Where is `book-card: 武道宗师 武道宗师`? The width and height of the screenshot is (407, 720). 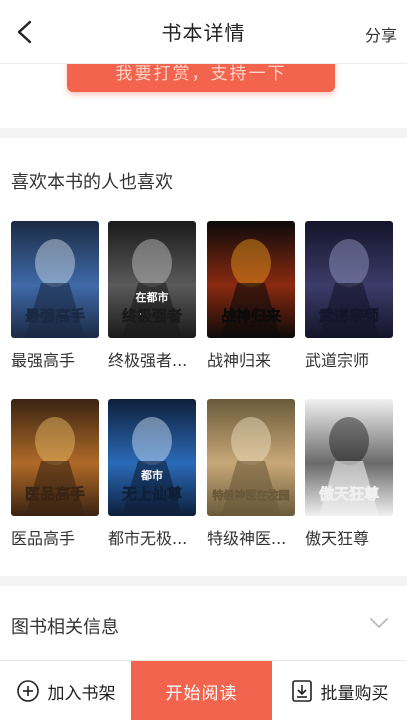
book-card: 武道宗师 武道宗师 is located at coordinates (349, 295).